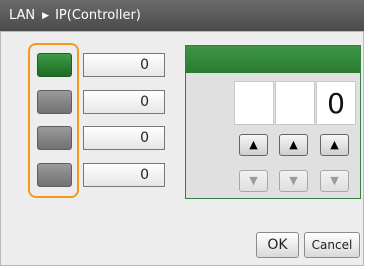 This screenshot has height=269, width=369. What do you see at coordinates (253, 181) in the screenshot?
I see `hundreds-down-button: ▼` at bounding box center [253, 181].